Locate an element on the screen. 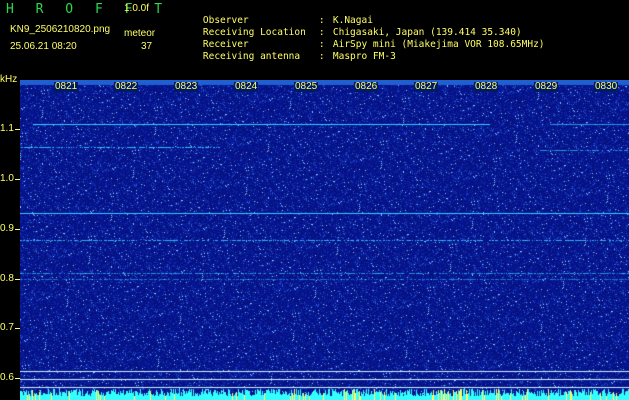 The width and height of the screenshot is (629, 400). time-tick-label: 0825 is located at coordinates (306, 86).